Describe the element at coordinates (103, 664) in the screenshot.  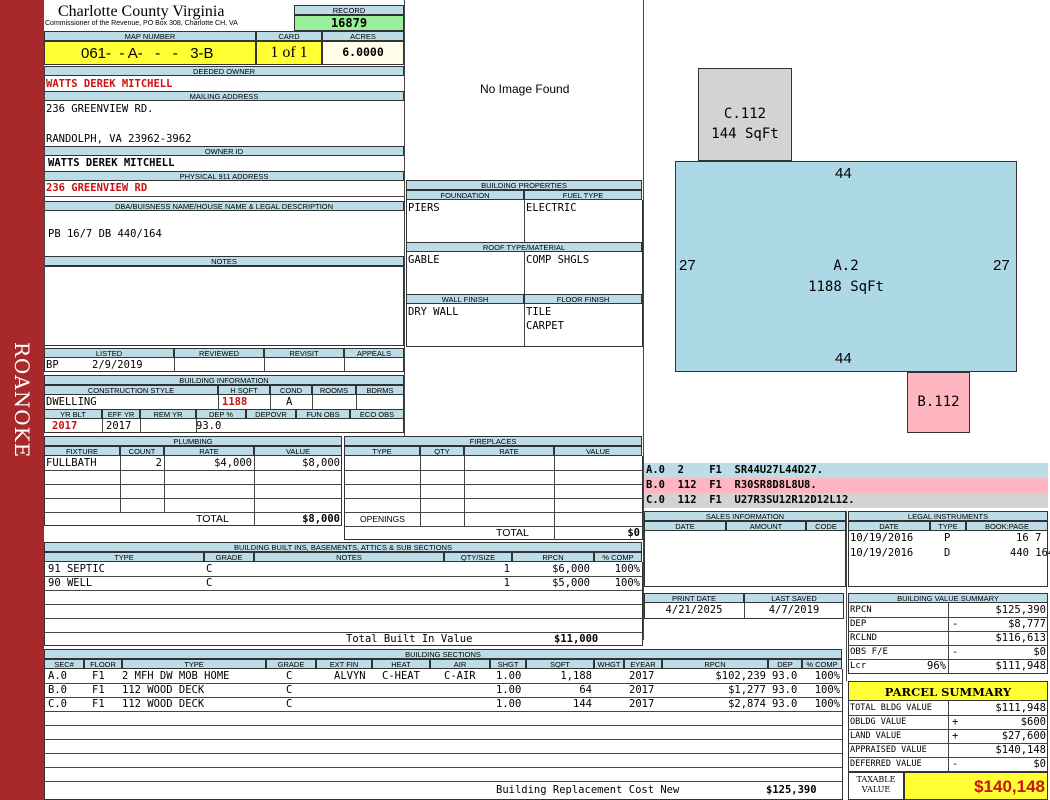
I see `floor-header: FLOOR` at that location.